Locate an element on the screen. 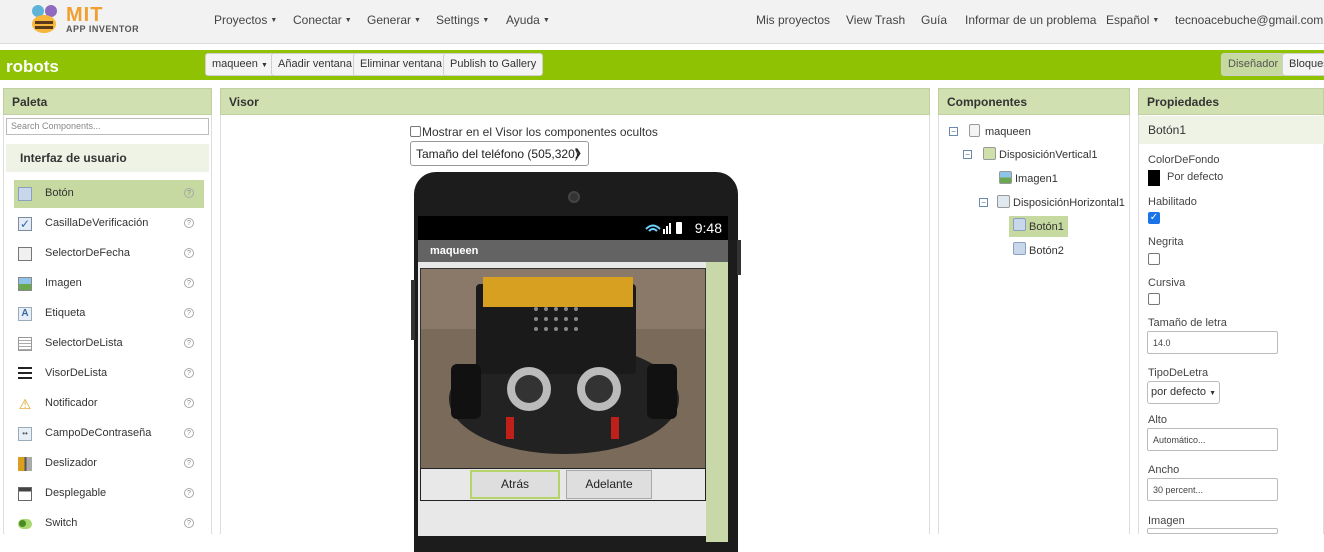 The width and height of the screenshot is (1324, 552). remove-screen-button: Eliminar ventana is located at coordinates (401, 64).